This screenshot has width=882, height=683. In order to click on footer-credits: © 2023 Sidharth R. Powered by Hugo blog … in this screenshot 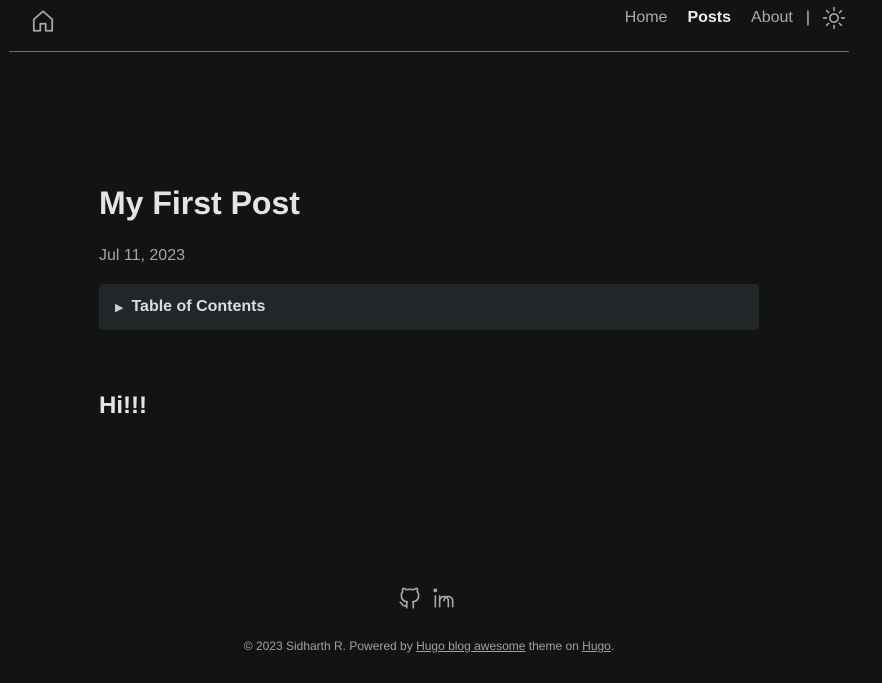, I will do `click(429, 646)`.